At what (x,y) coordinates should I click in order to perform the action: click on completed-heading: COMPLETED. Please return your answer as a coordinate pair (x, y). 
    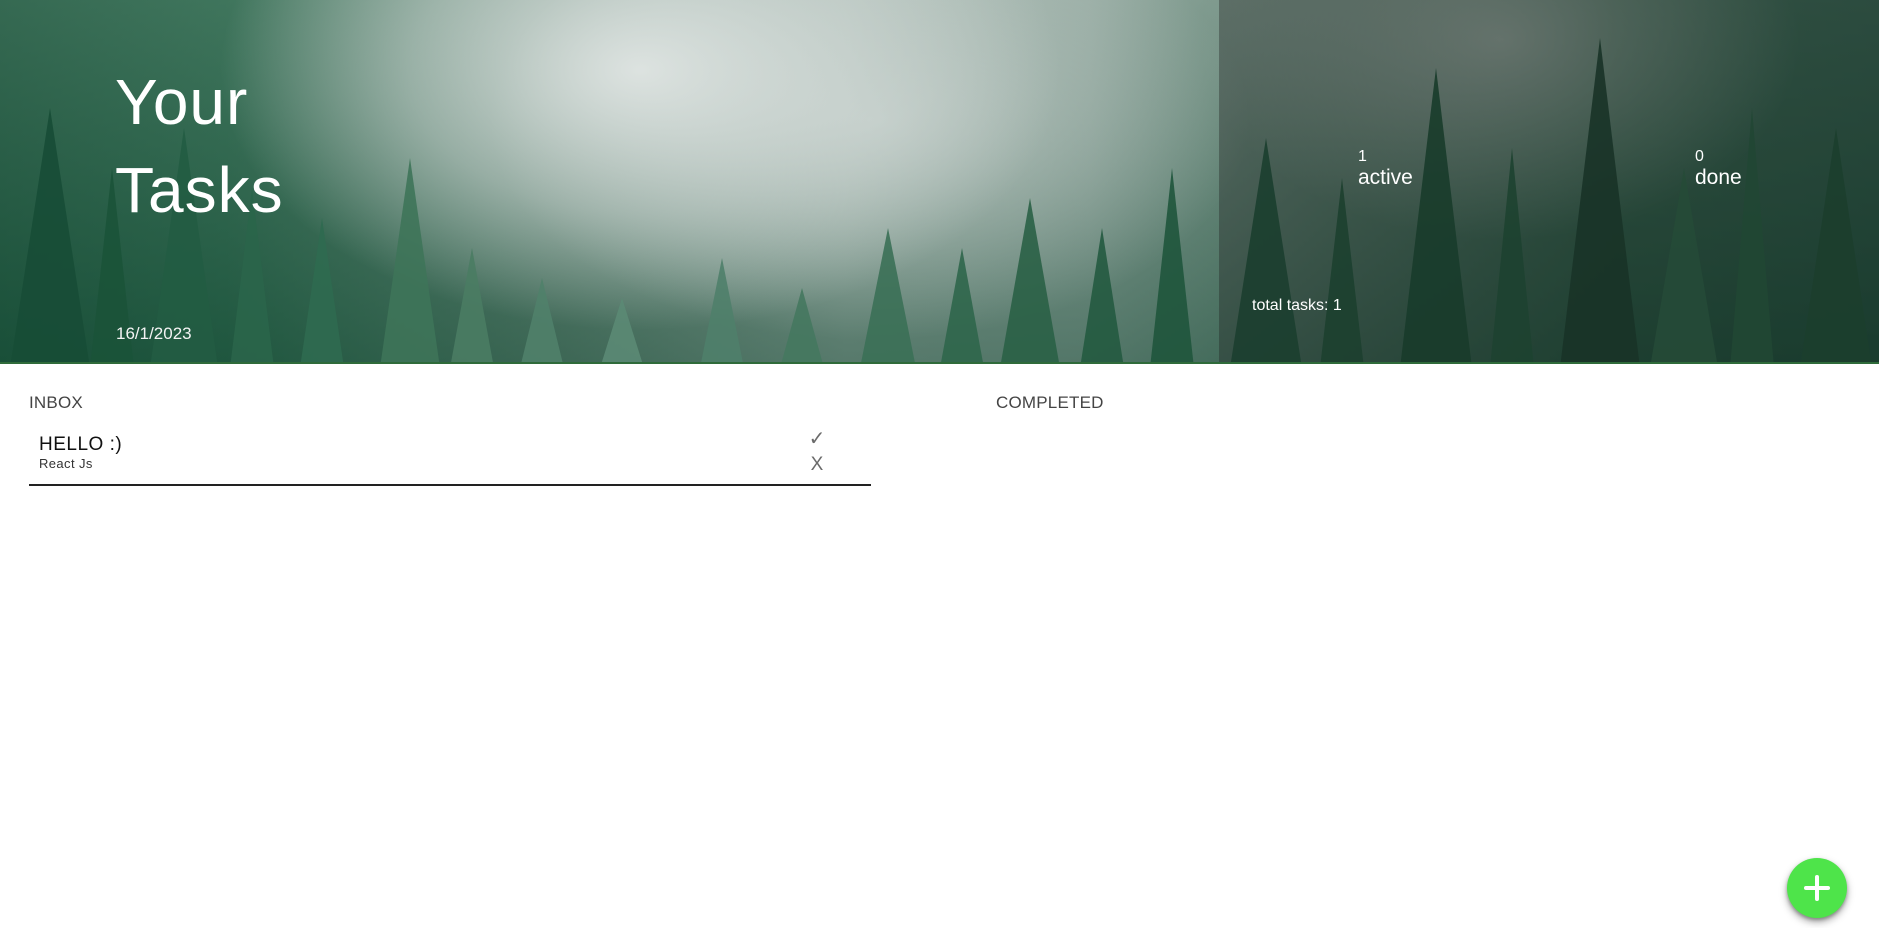
    Looking at the image, I should click on (1050, 402).